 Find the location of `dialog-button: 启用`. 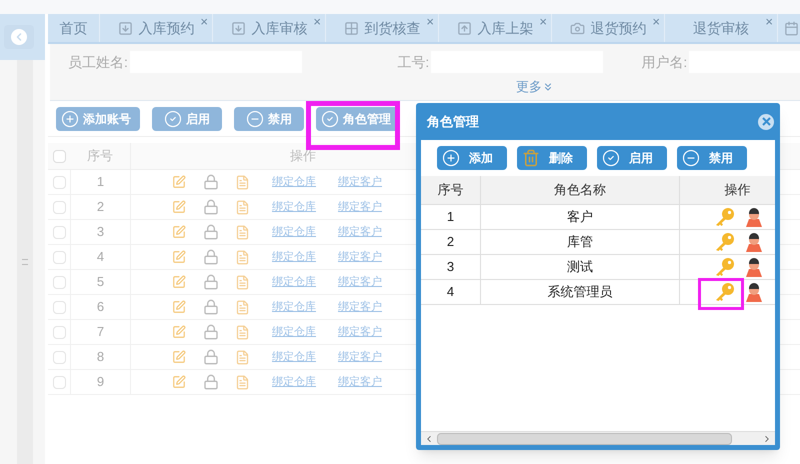

dialog-button: 启用 is located at coordinates (632, 158).